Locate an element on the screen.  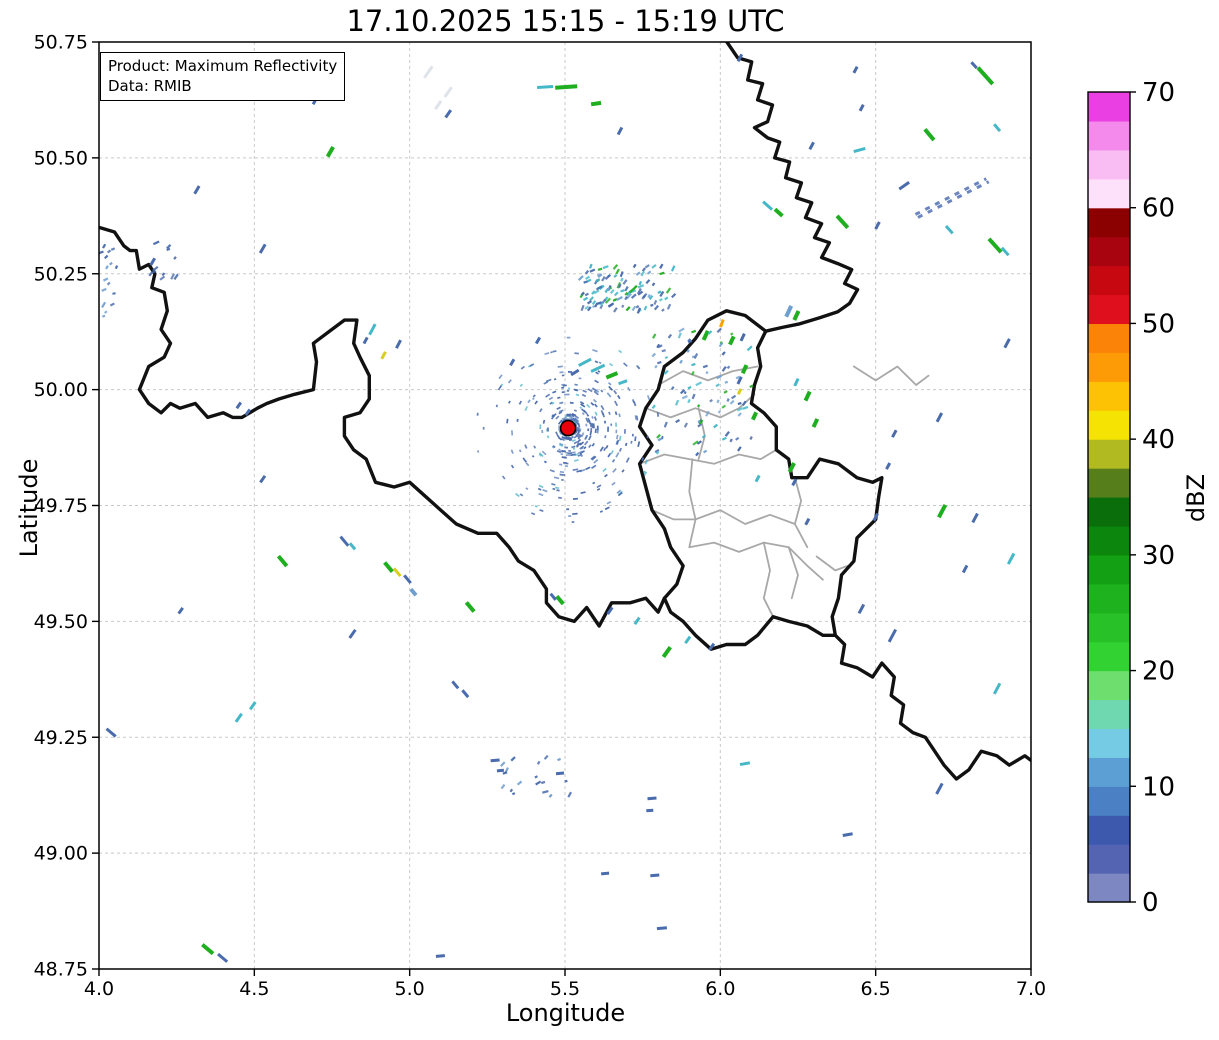
colorbar-tick-label: 40 is located at coordinates (1158, 440).